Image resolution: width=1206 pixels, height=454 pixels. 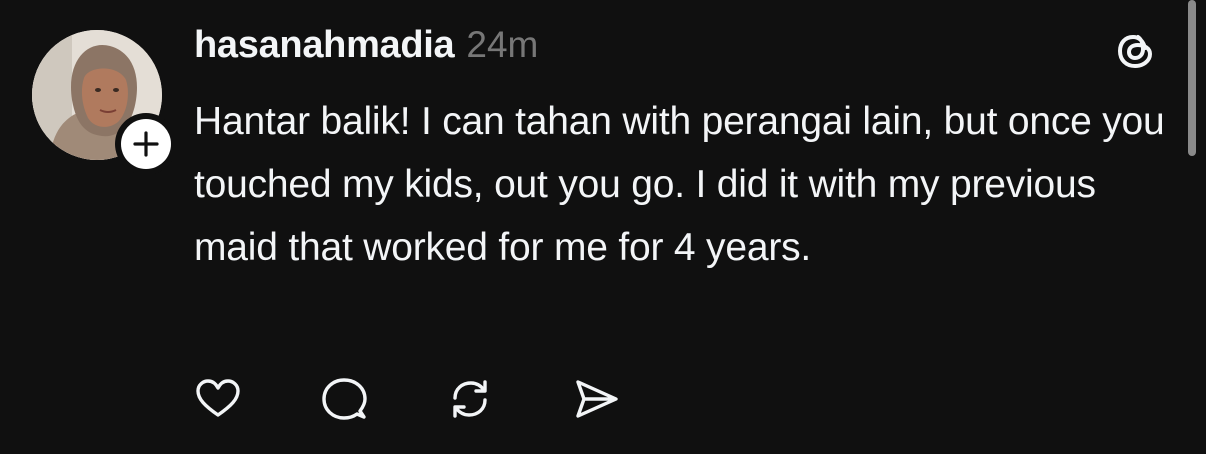 I want to click on plus-icon, so click(x=146, y=144).